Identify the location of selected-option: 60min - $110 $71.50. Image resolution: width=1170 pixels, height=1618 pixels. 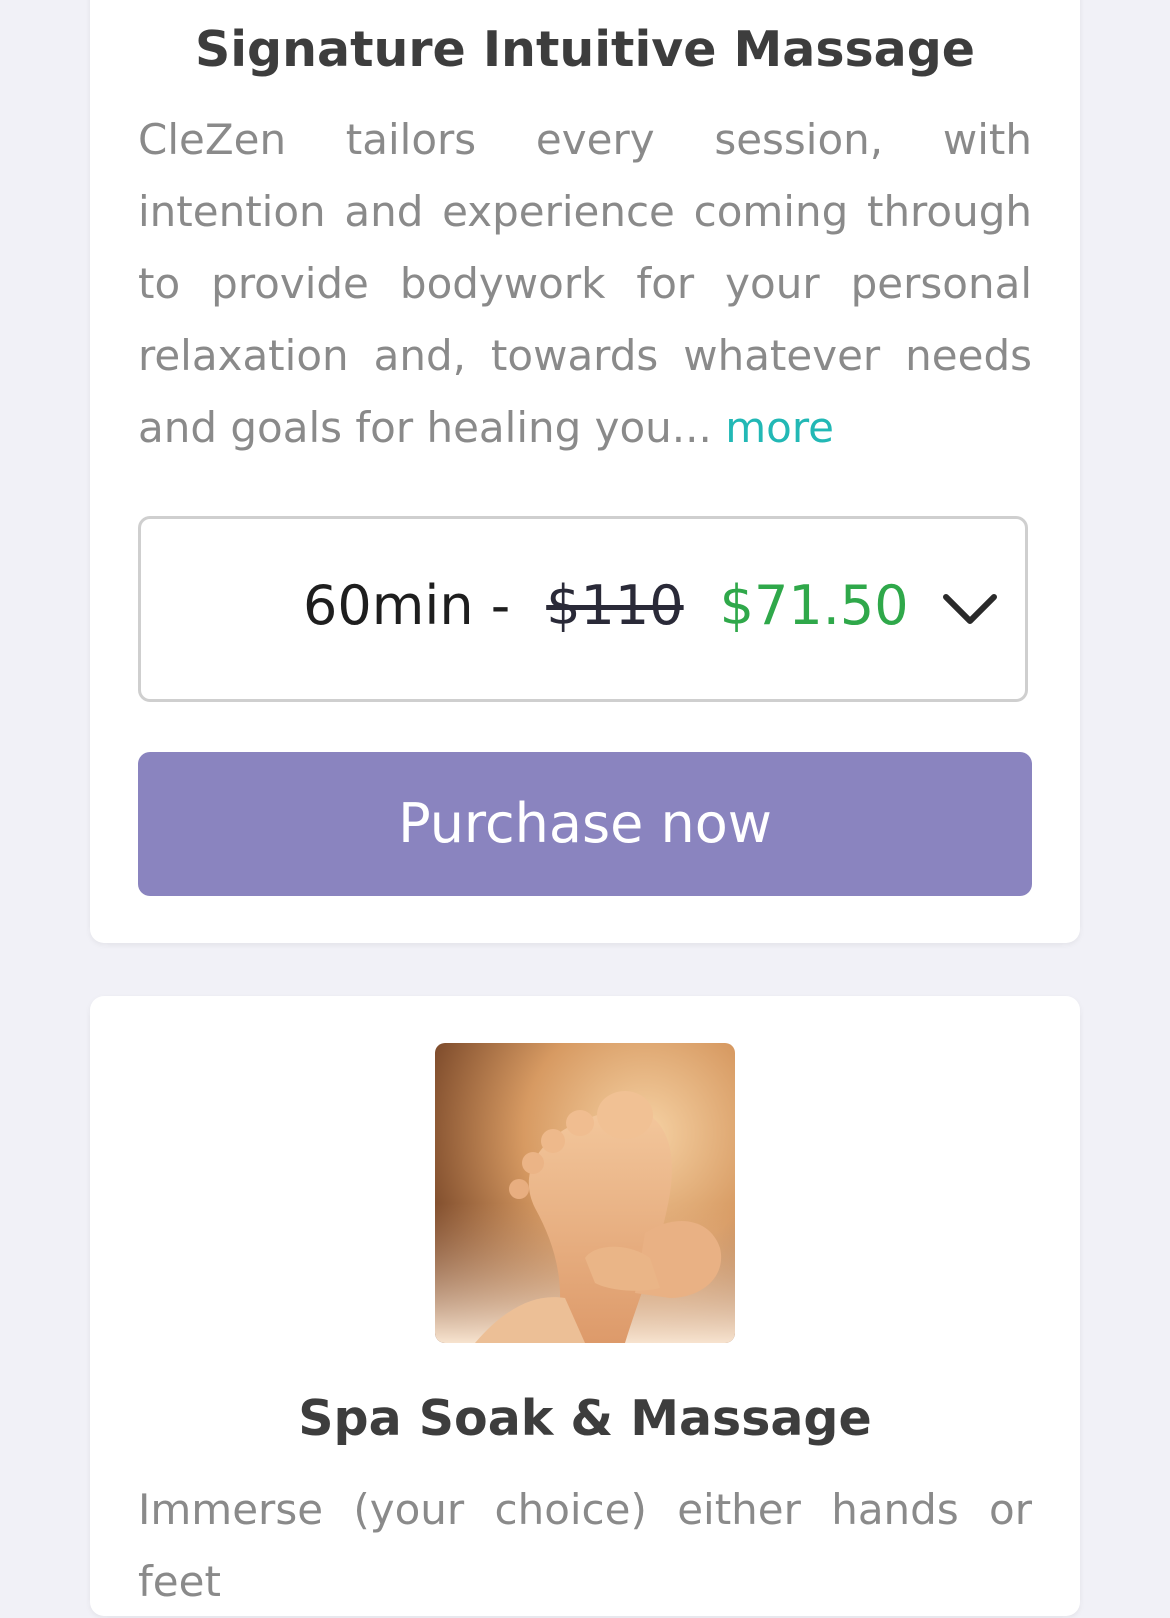
(606, 606).